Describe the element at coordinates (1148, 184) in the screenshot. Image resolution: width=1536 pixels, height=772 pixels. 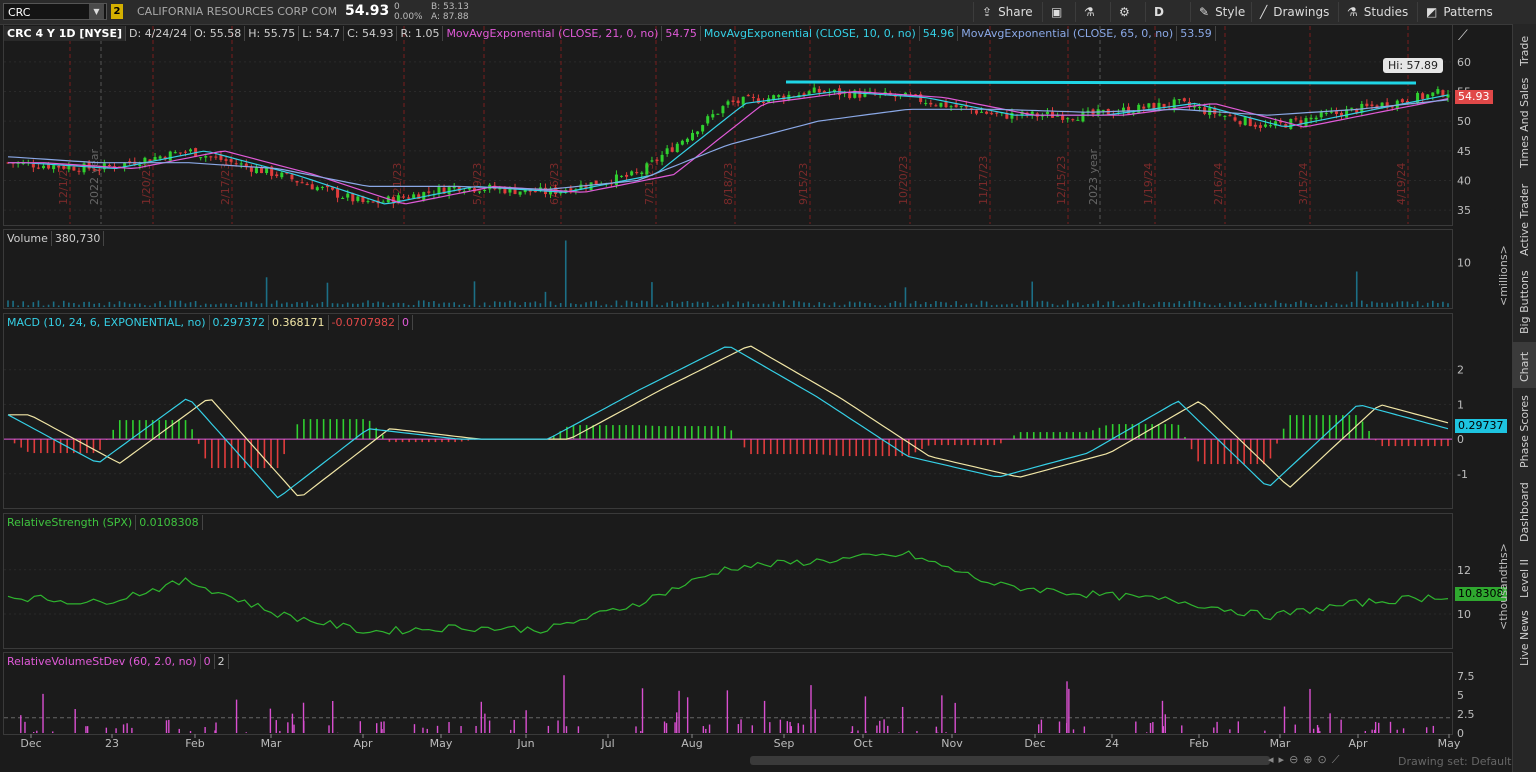
I see `period-marker-label: 1/19/24` at that location.